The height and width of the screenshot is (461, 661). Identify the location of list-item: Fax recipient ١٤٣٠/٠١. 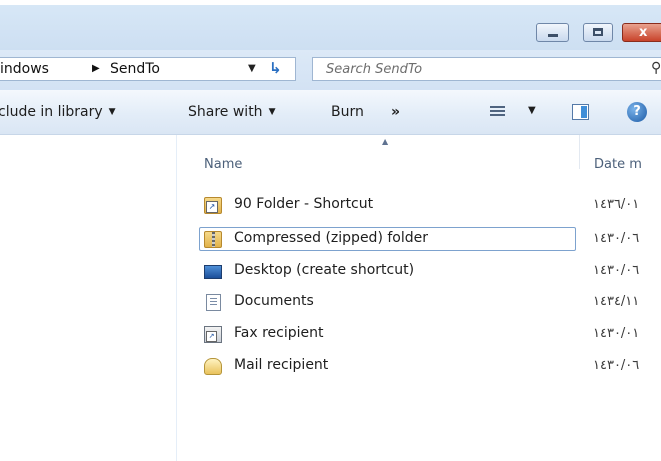
(419, 334).